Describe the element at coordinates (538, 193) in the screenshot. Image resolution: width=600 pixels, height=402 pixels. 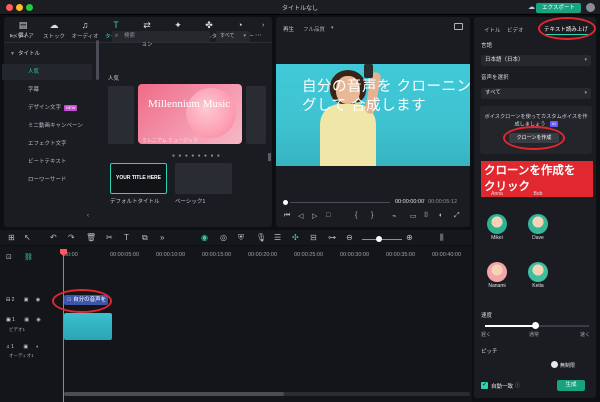
I see `voice-option-1: Bob` at that location.